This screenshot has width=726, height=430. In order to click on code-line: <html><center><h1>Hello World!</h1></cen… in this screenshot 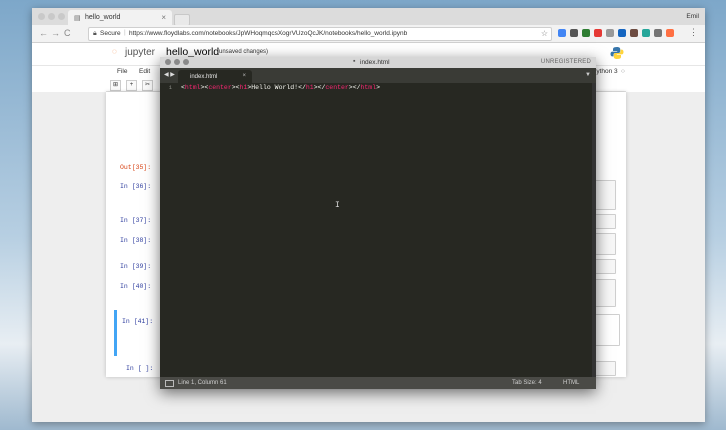, I will do `click(280, 87)`.